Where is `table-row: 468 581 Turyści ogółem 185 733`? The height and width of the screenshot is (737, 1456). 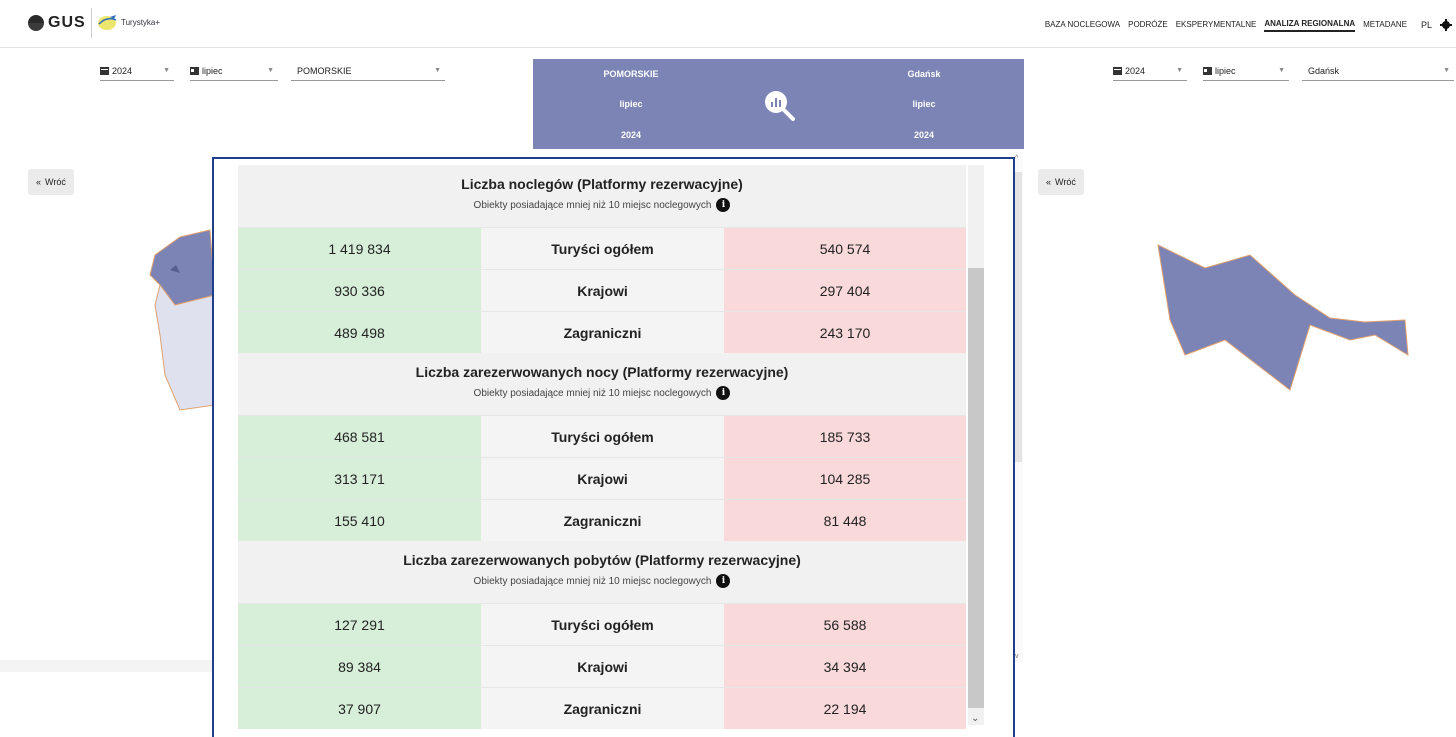 table-row: 468 581 Turyści ogółem 185 733 is located at coordinates (602, 436).